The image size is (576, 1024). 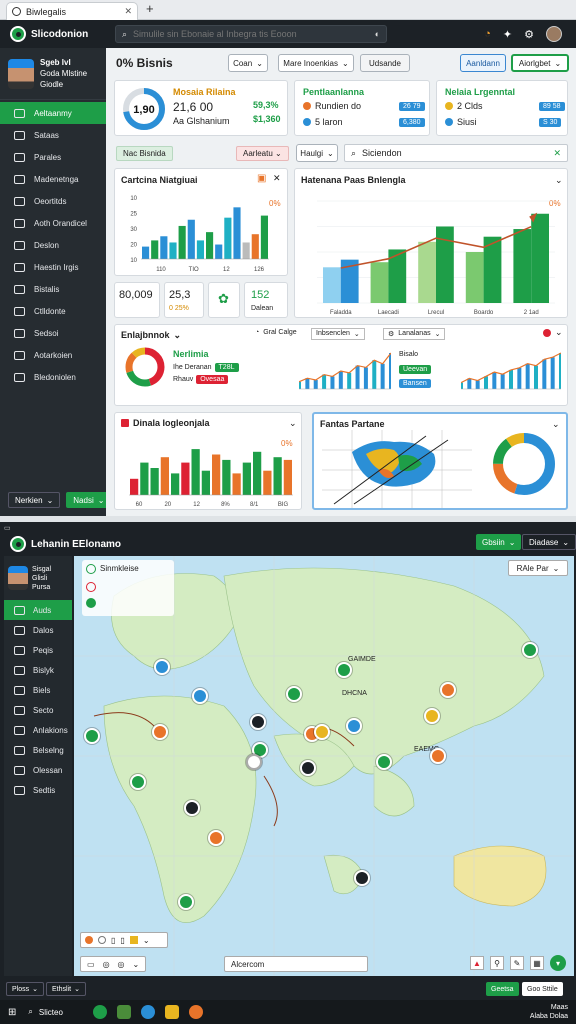 I want to click on map-nav-item: Dalos, so click(x=38, y=630).